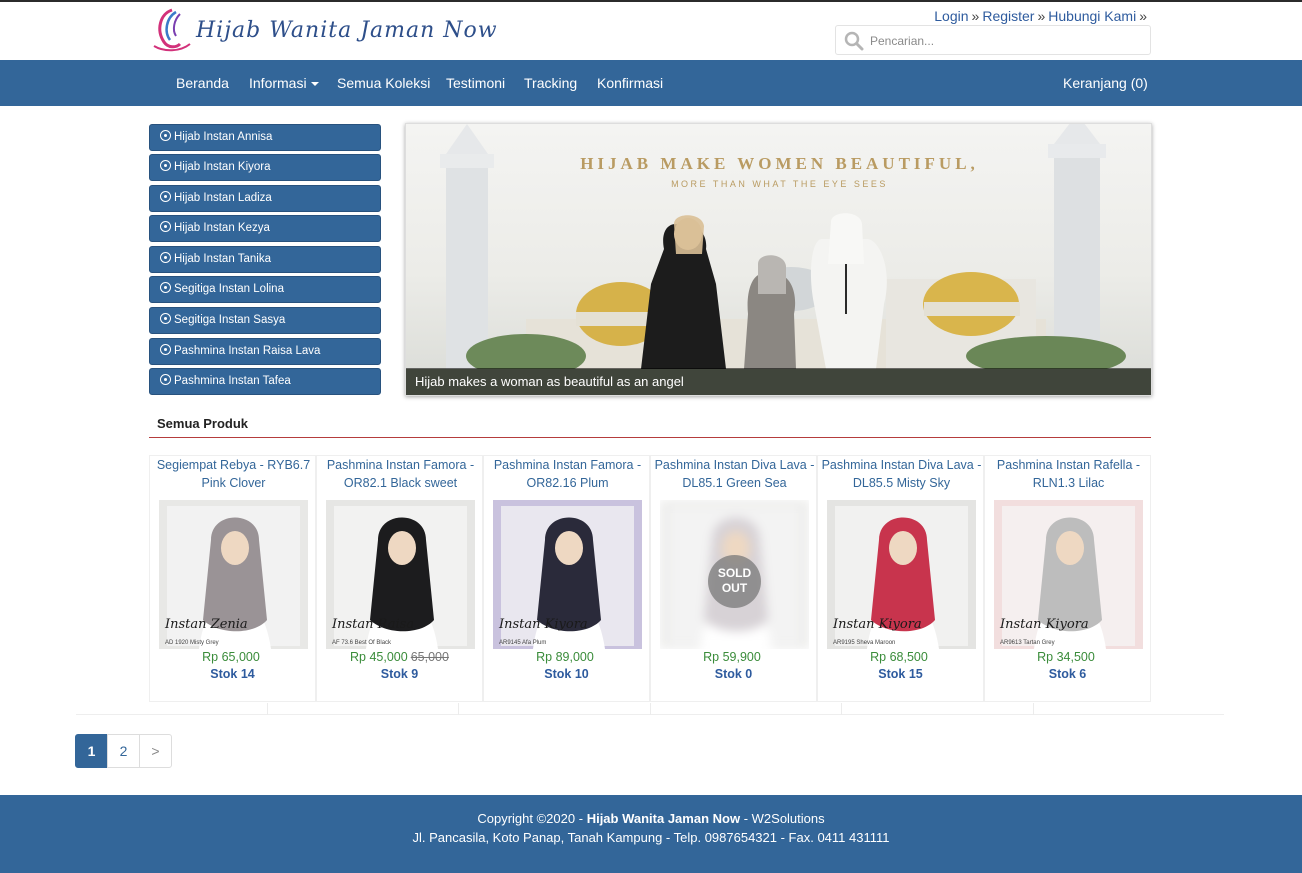  I want to click on product-price: Rp 68,500, so click(900, 657).